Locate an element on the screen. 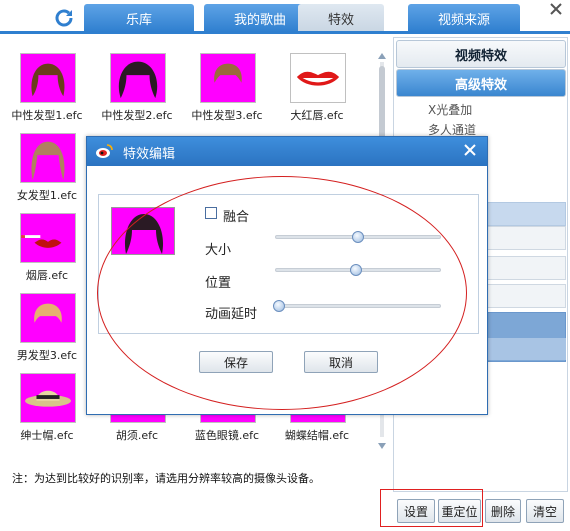  grid-item-label: 蓝色眼镜.efc is located at coordinates (227, 435).